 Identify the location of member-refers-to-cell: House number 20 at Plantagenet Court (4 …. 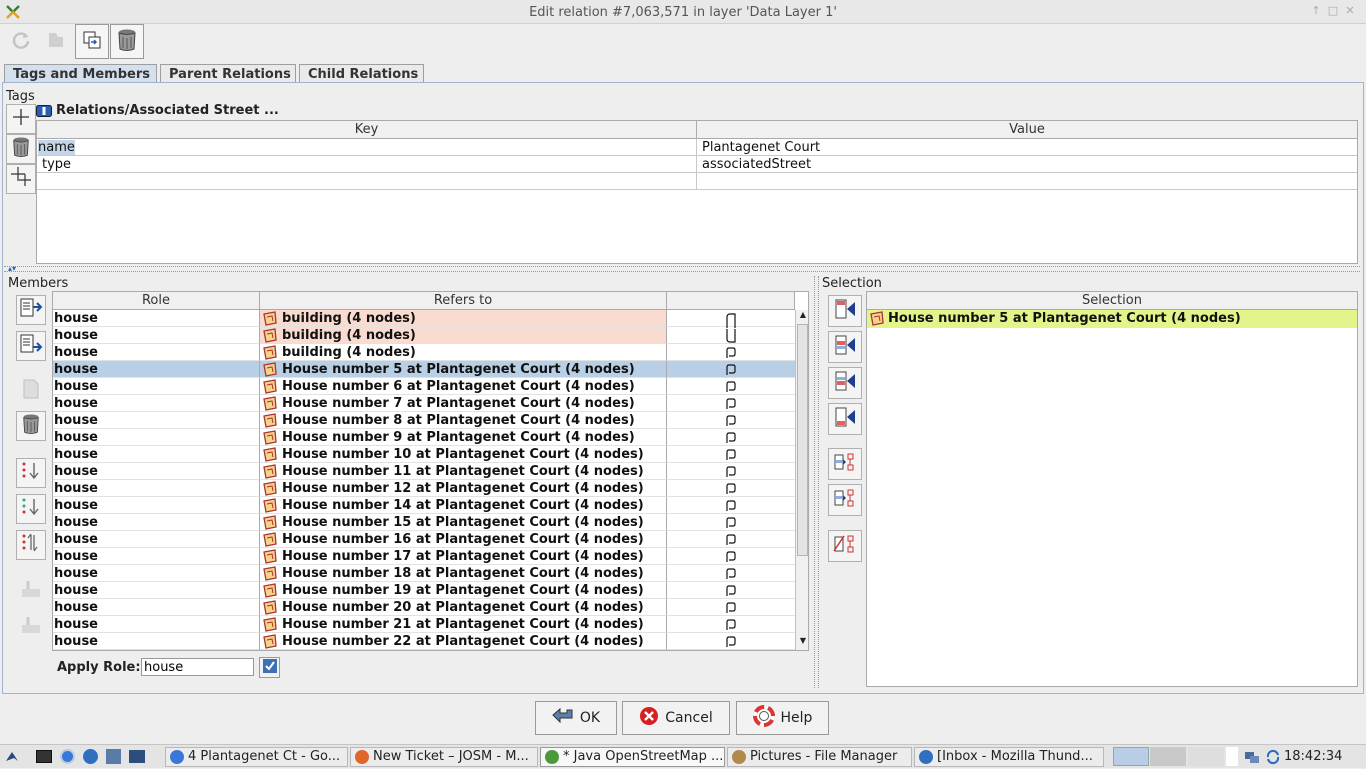
(463, 607).